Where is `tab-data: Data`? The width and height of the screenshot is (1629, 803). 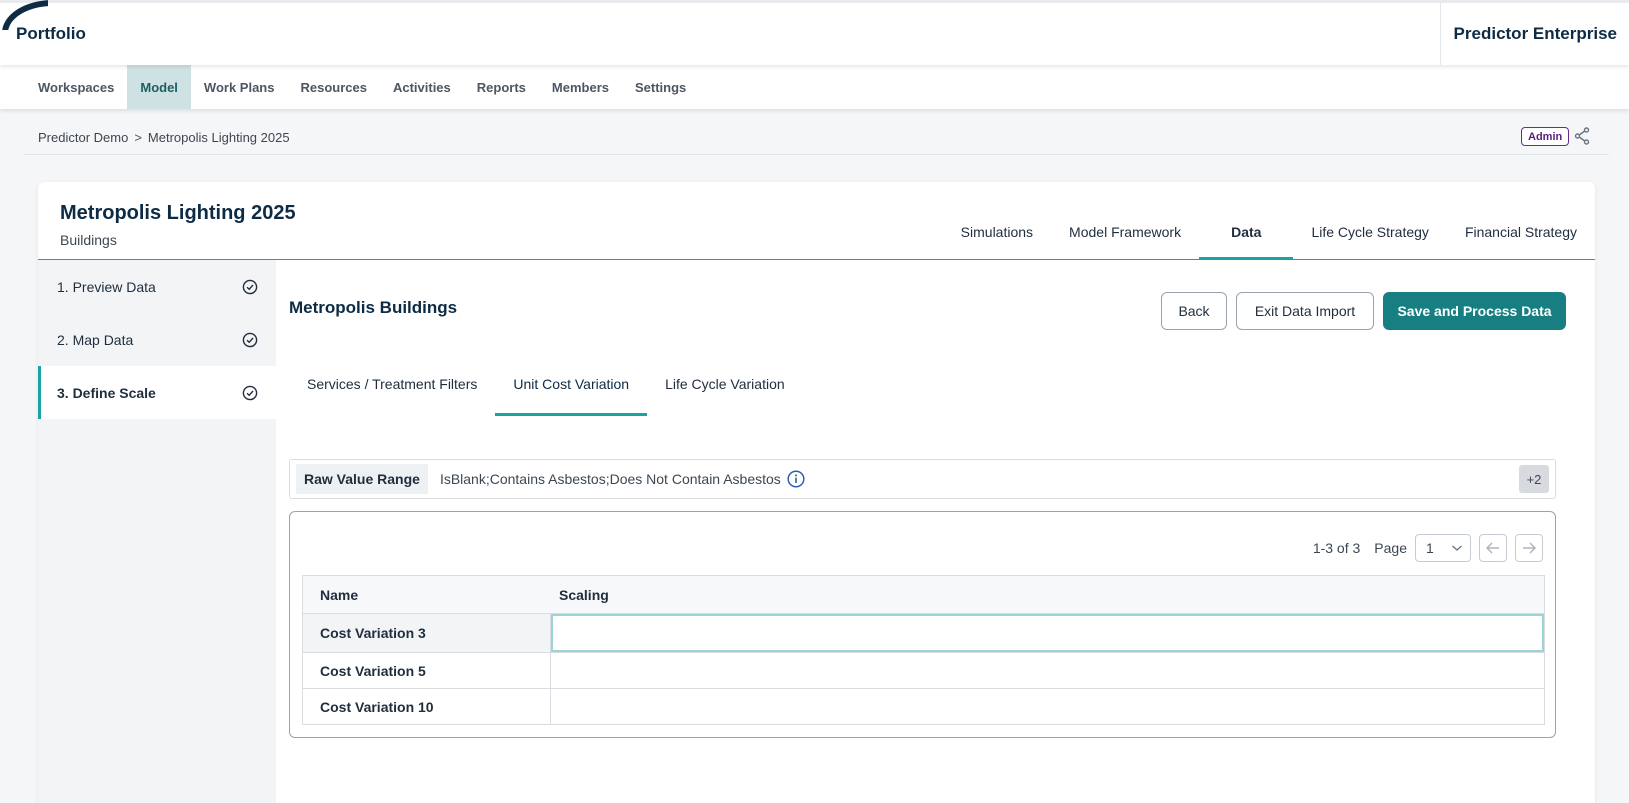 tab-data: Data is located at coordinates (1246, 236).